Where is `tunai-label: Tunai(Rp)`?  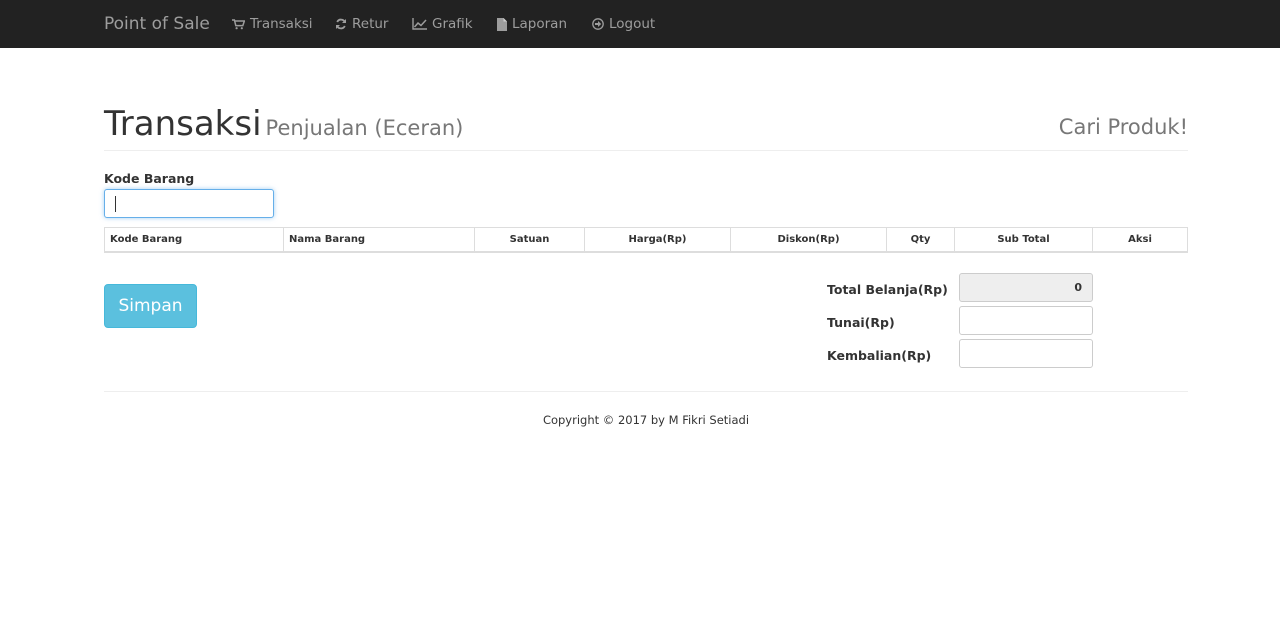 tunai-label: Tunai(Rp) is located at coordinates (861, 322).